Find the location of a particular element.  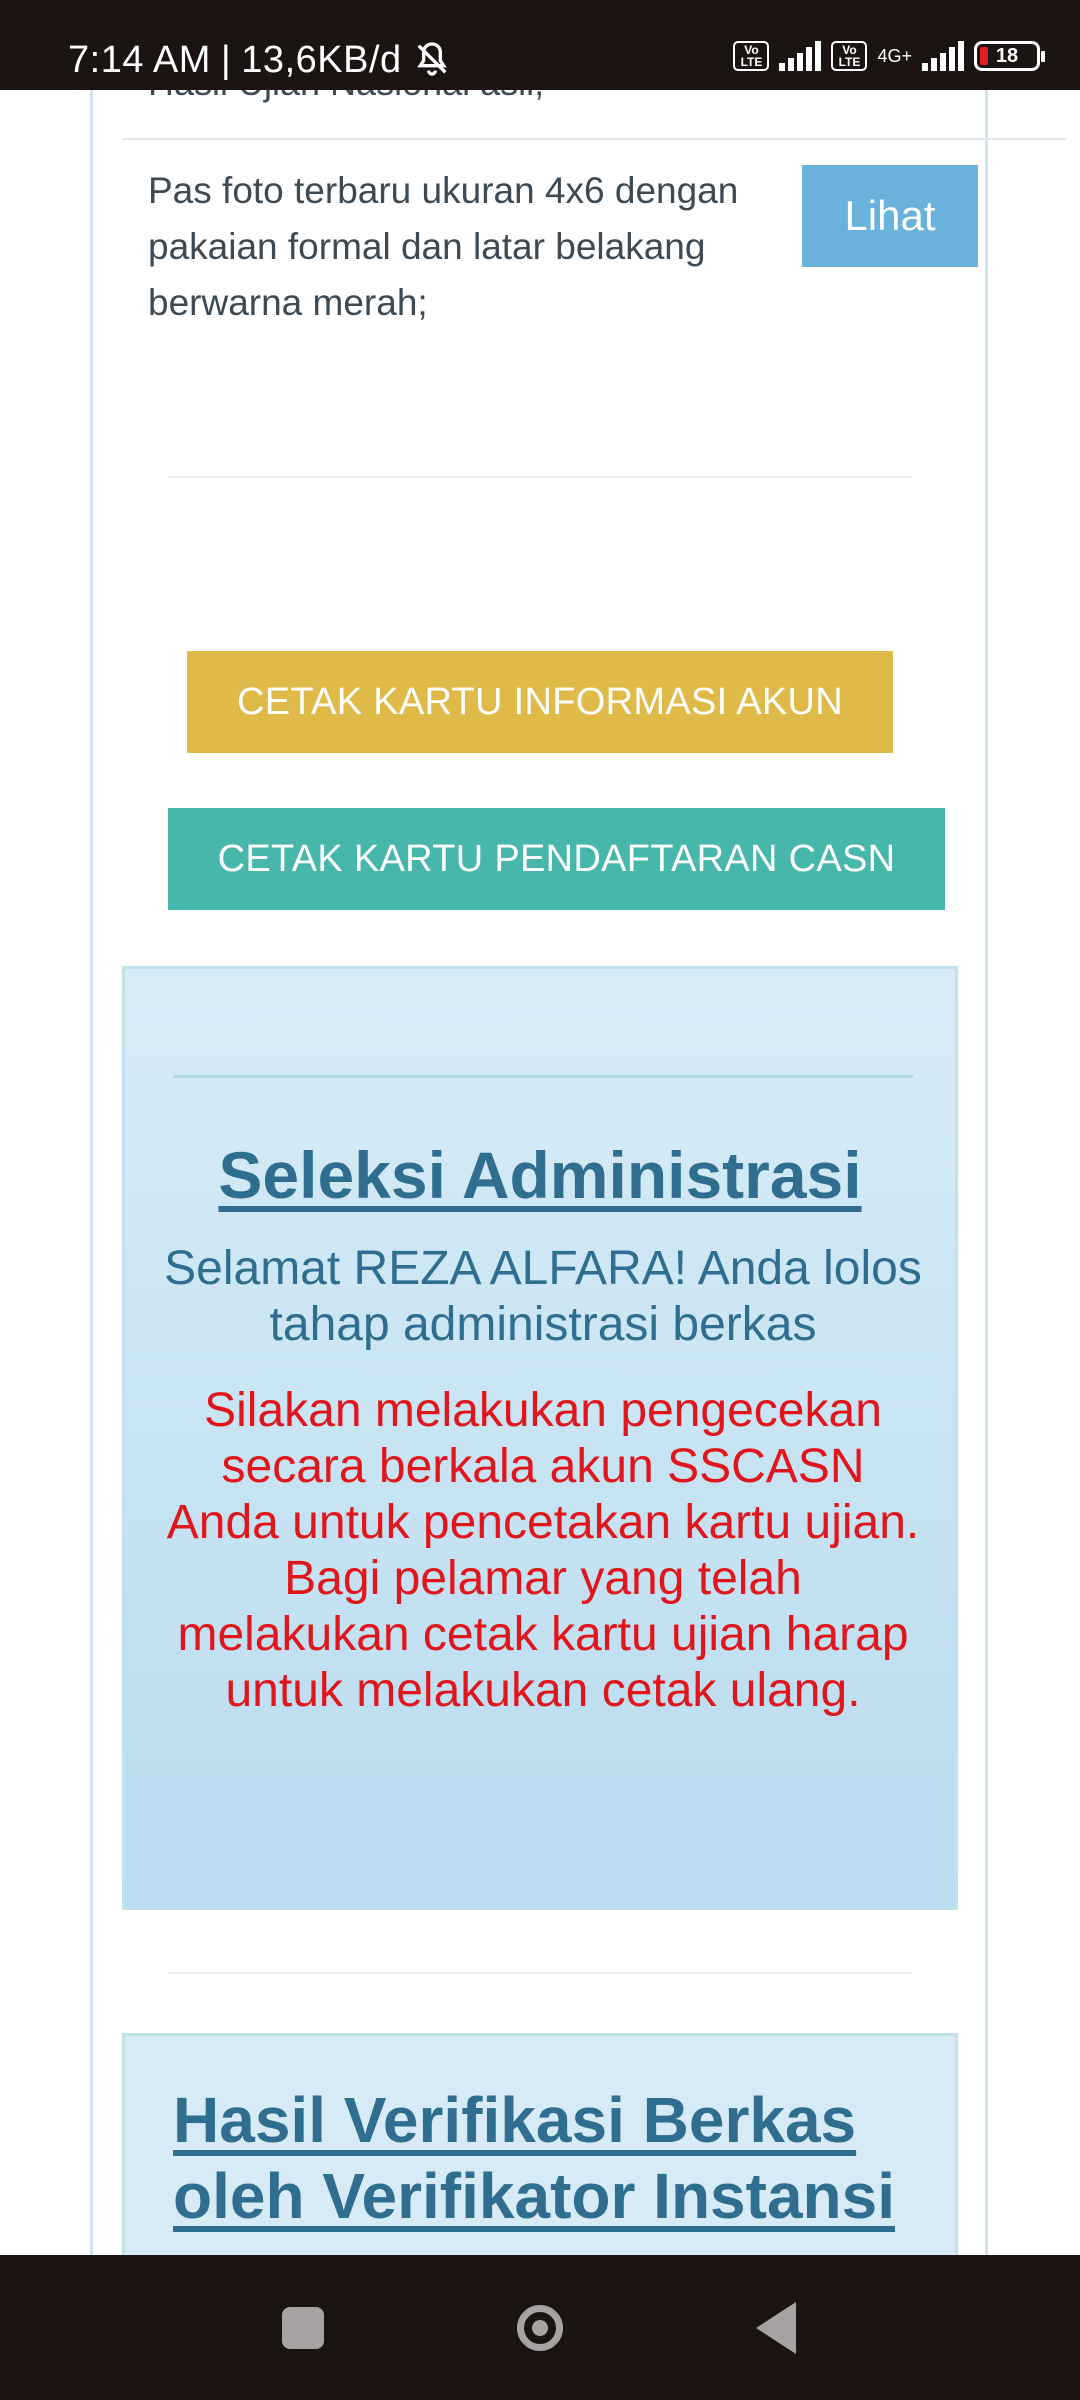

network-indicator: 4G+ is located at coordinates (894, 56).